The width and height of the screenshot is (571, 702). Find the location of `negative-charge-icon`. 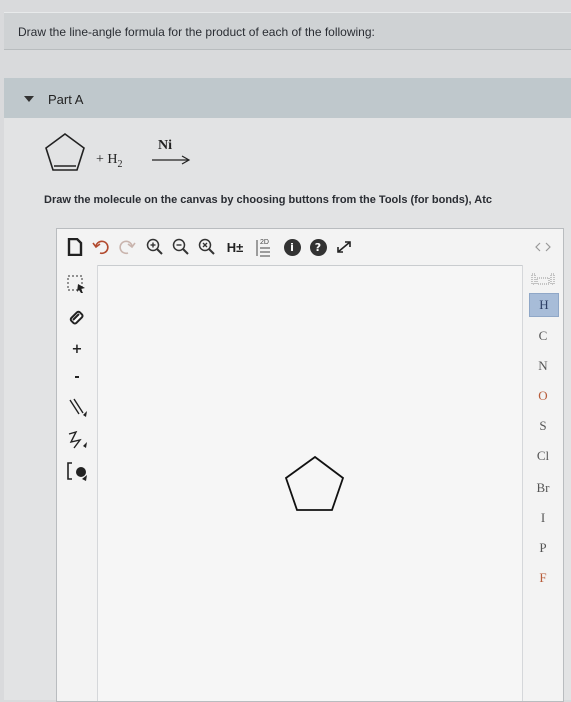

negative-charge-icon is located at coordinates (77, 377).